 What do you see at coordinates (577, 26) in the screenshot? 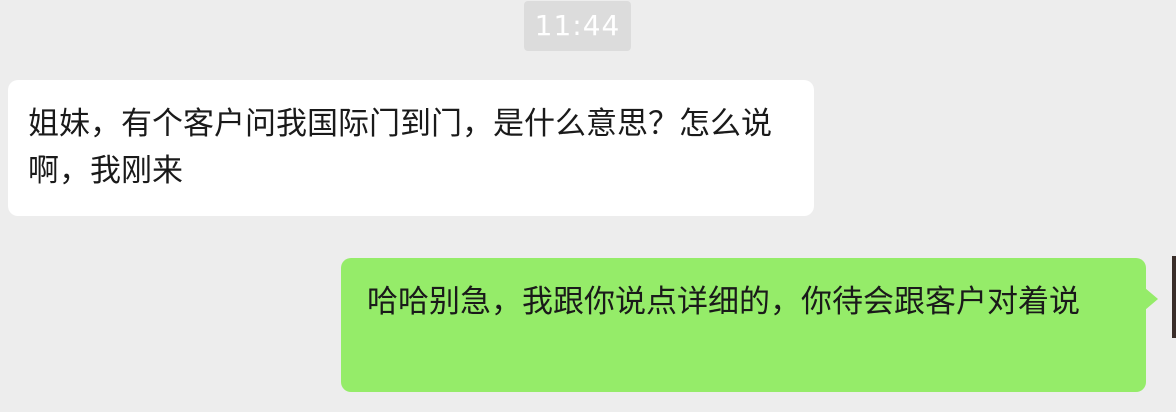
I see `message-timestamp: 11:44` at bounding box center [577, 26].